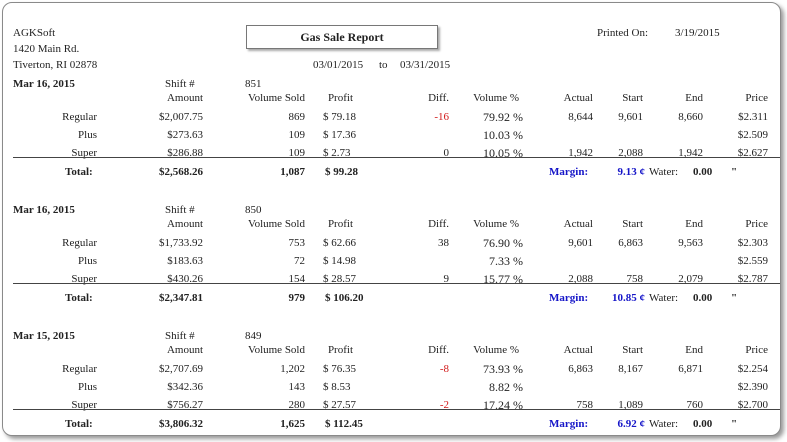 Image resolution: width=787 pixels, height=442 pixels. I want to click on row-volume: 109, so click(297, 135).